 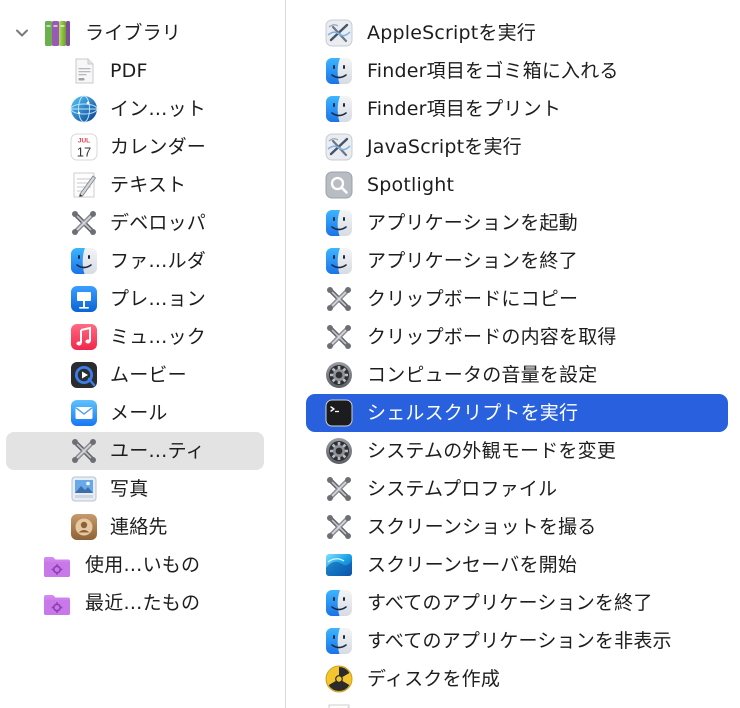 What do you see at coordinates (339, 565) in the screenshot?
I see `screensaver-icon` at bounding box center [339, 565].